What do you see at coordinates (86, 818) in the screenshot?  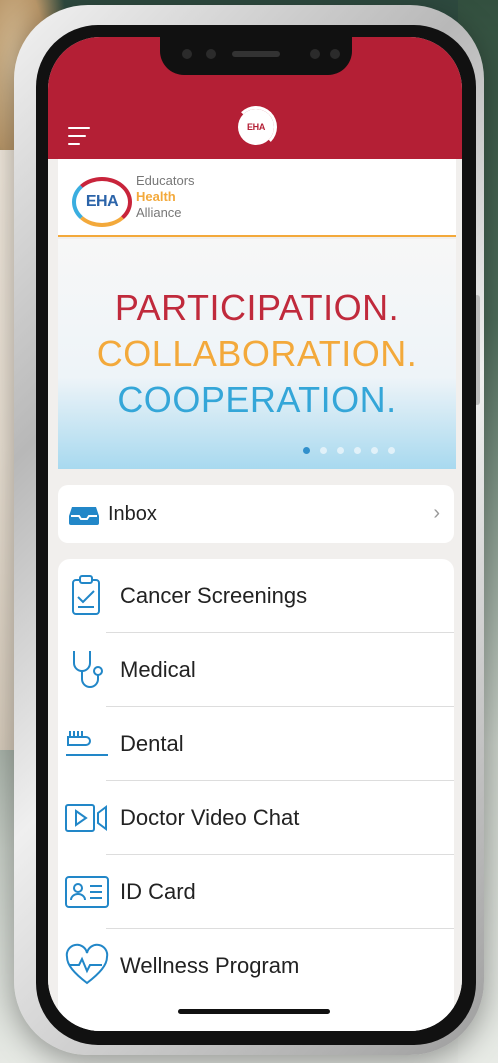 I see `video-icon` at bounding box center [86, 818].